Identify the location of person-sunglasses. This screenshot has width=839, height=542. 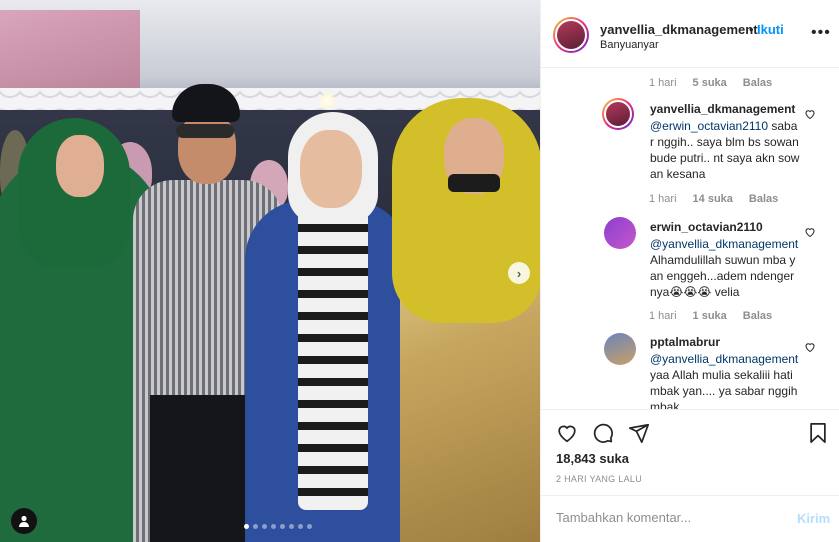
(205, 131).